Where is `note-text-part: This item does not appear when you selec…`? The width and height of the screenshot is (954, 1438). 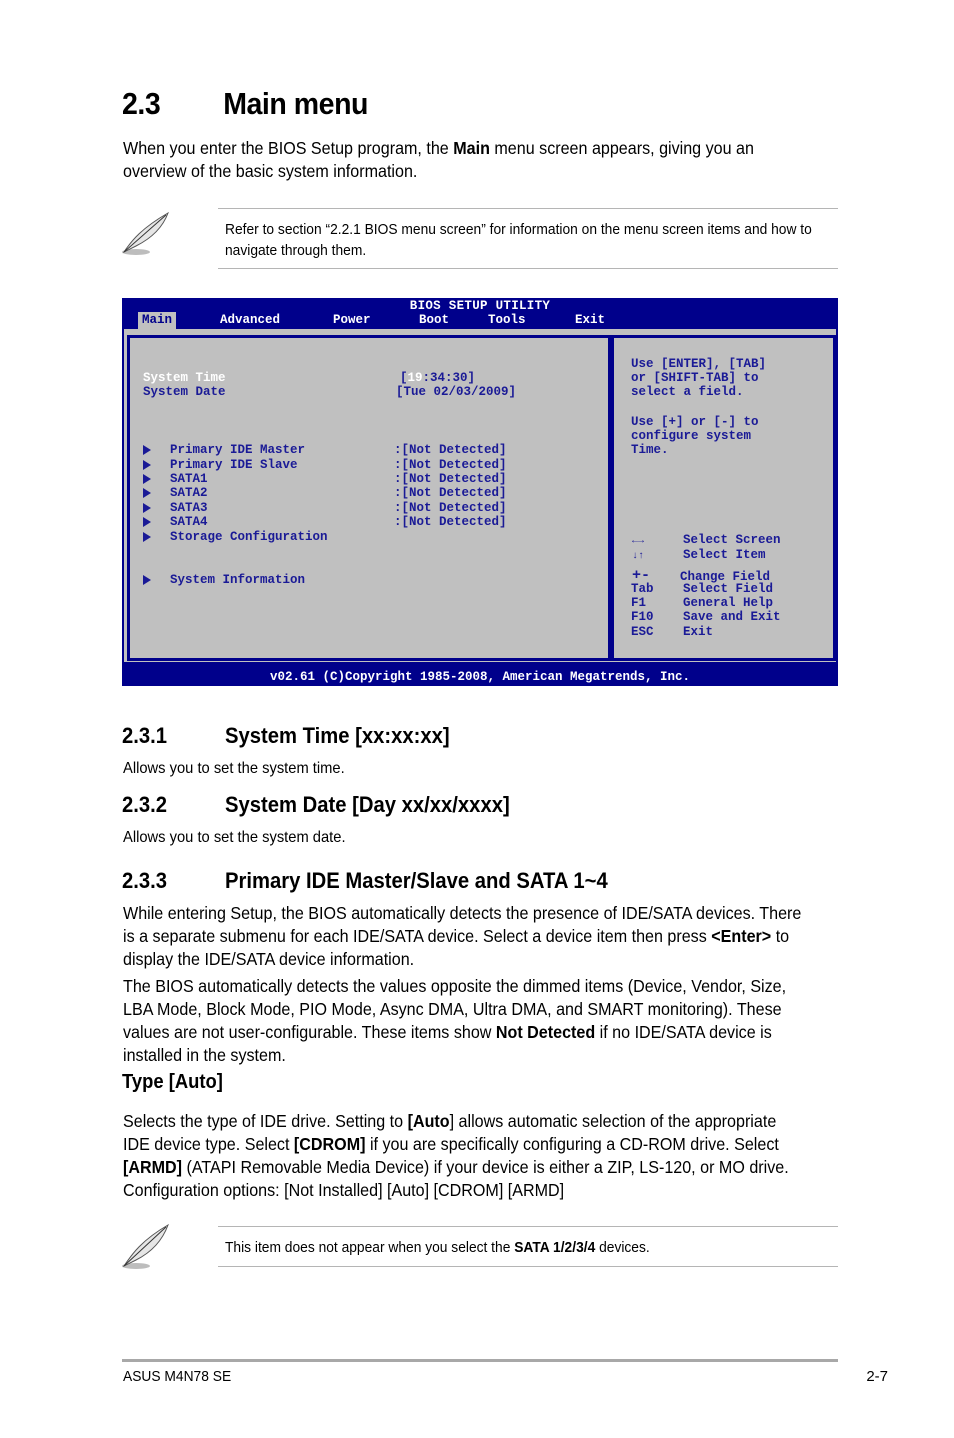 note-text-part: This item does not appear when you selec… is located at coordinates (370, 1247).